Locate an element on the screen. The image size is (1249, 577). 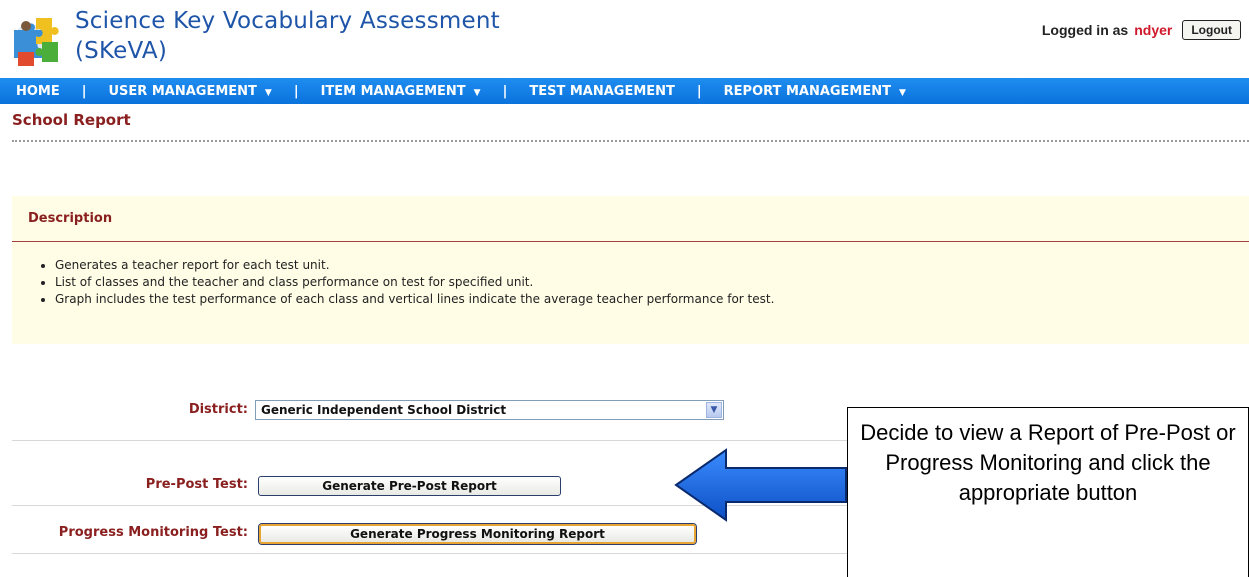
nav-test-management: TEST MANAGEMENT is located at coordinates (602, 91).